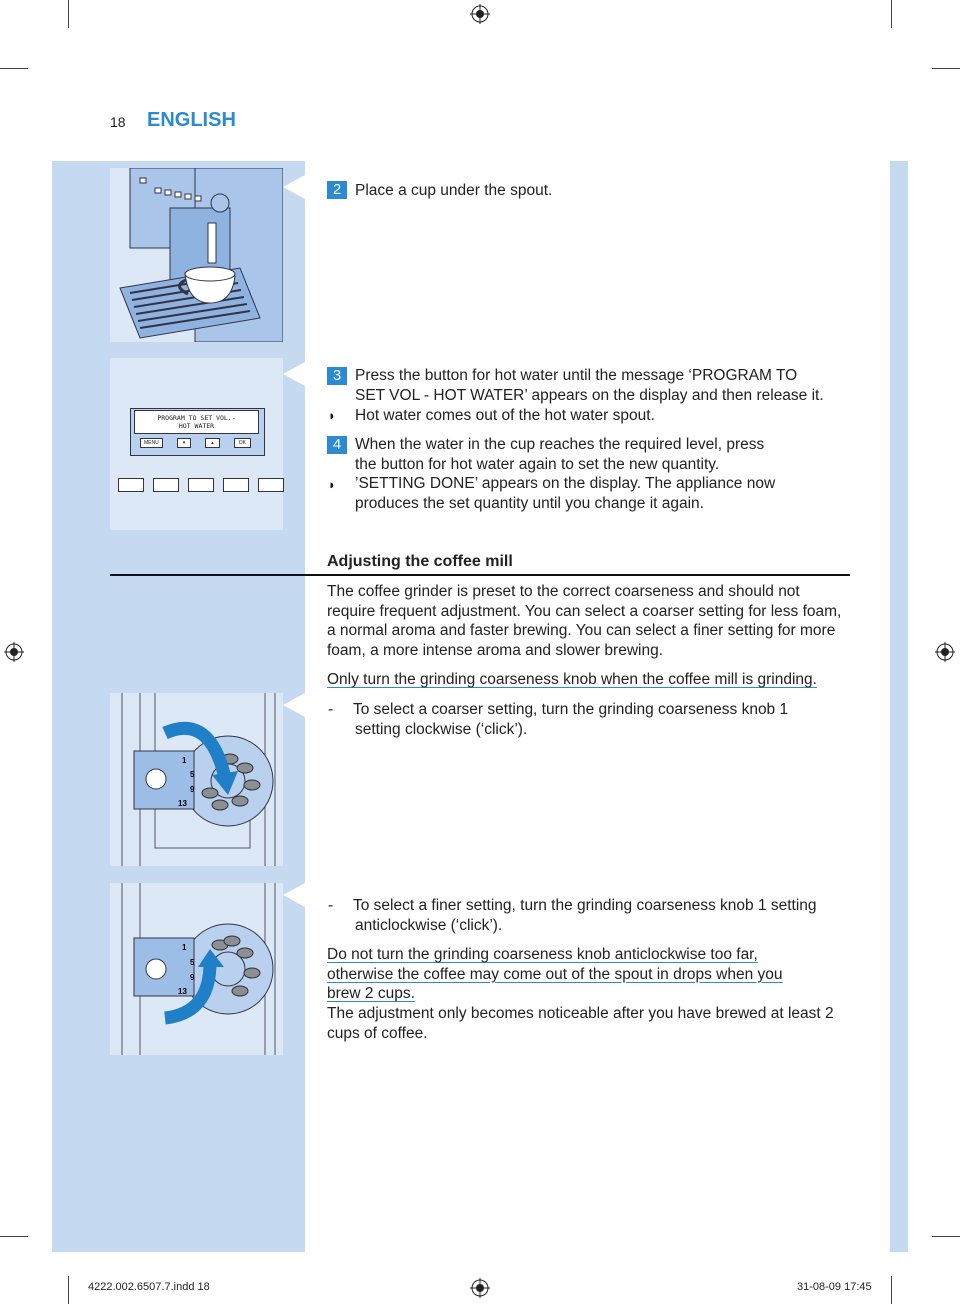  Describe the element at coordinates (118, 122) in the screenshot. I see `page-number: 18` at that location.